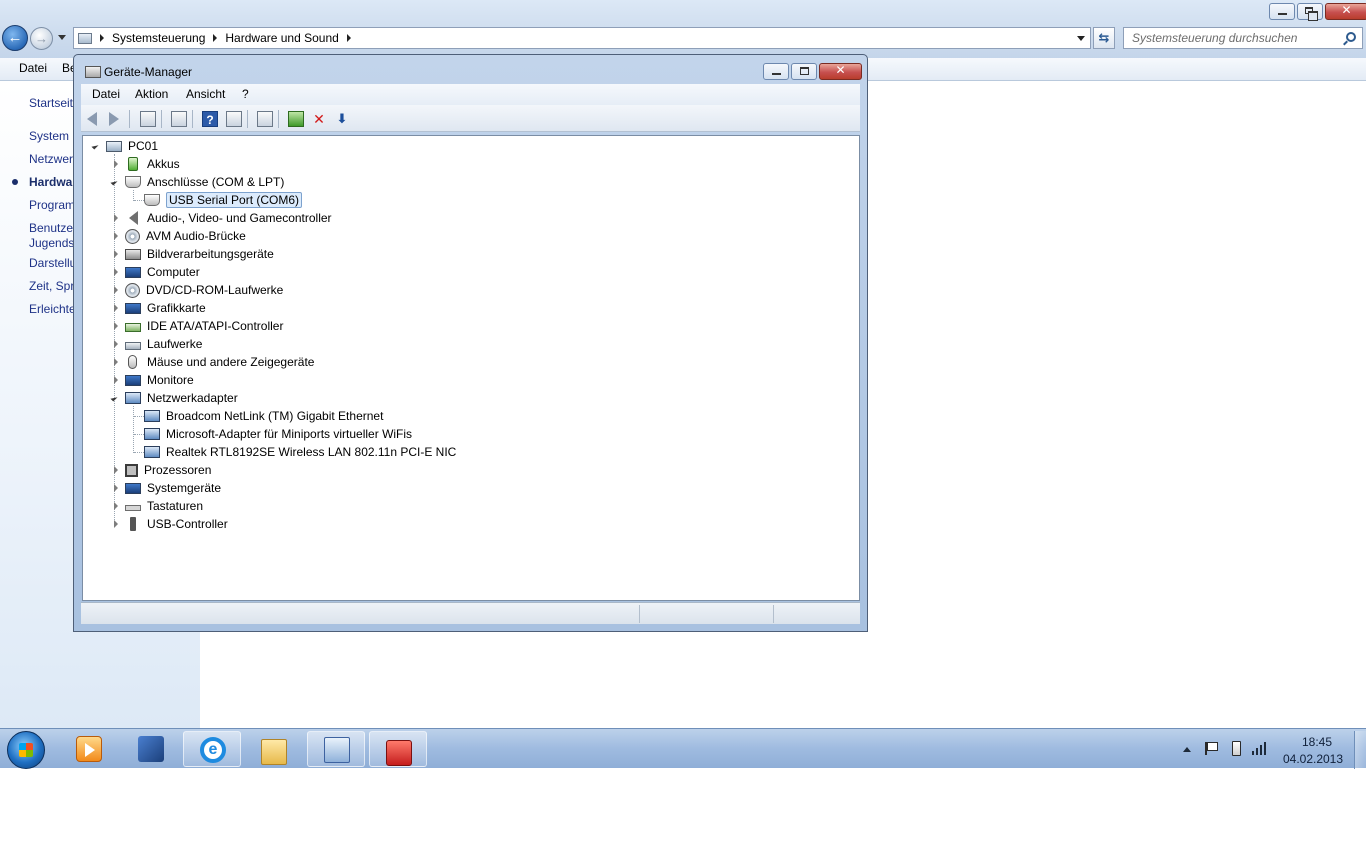  What do you see at coordinates (145, 164) in the screenshot?
I see `tree-node-akkus: Akkus` at bounding box center [145, 164].